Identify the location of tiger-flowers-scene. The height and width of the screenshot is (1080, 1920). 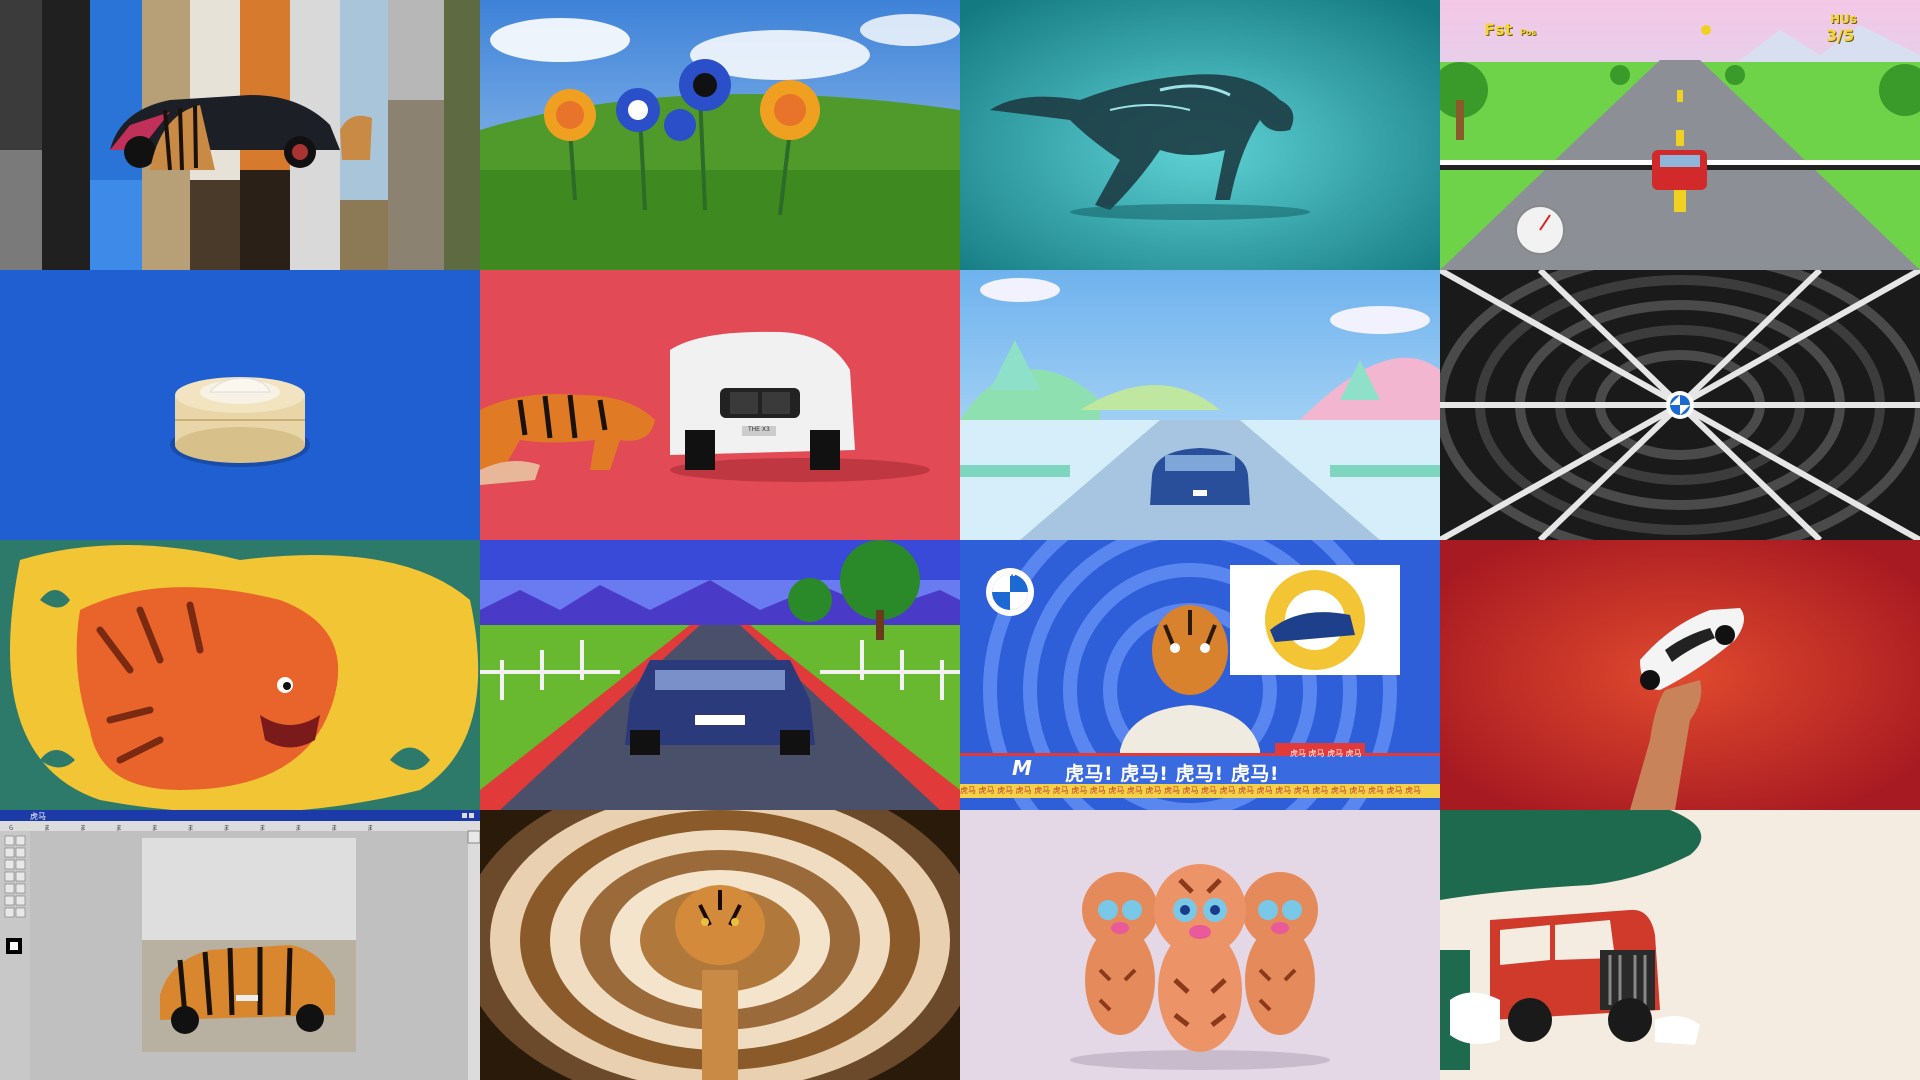
(720, 135).